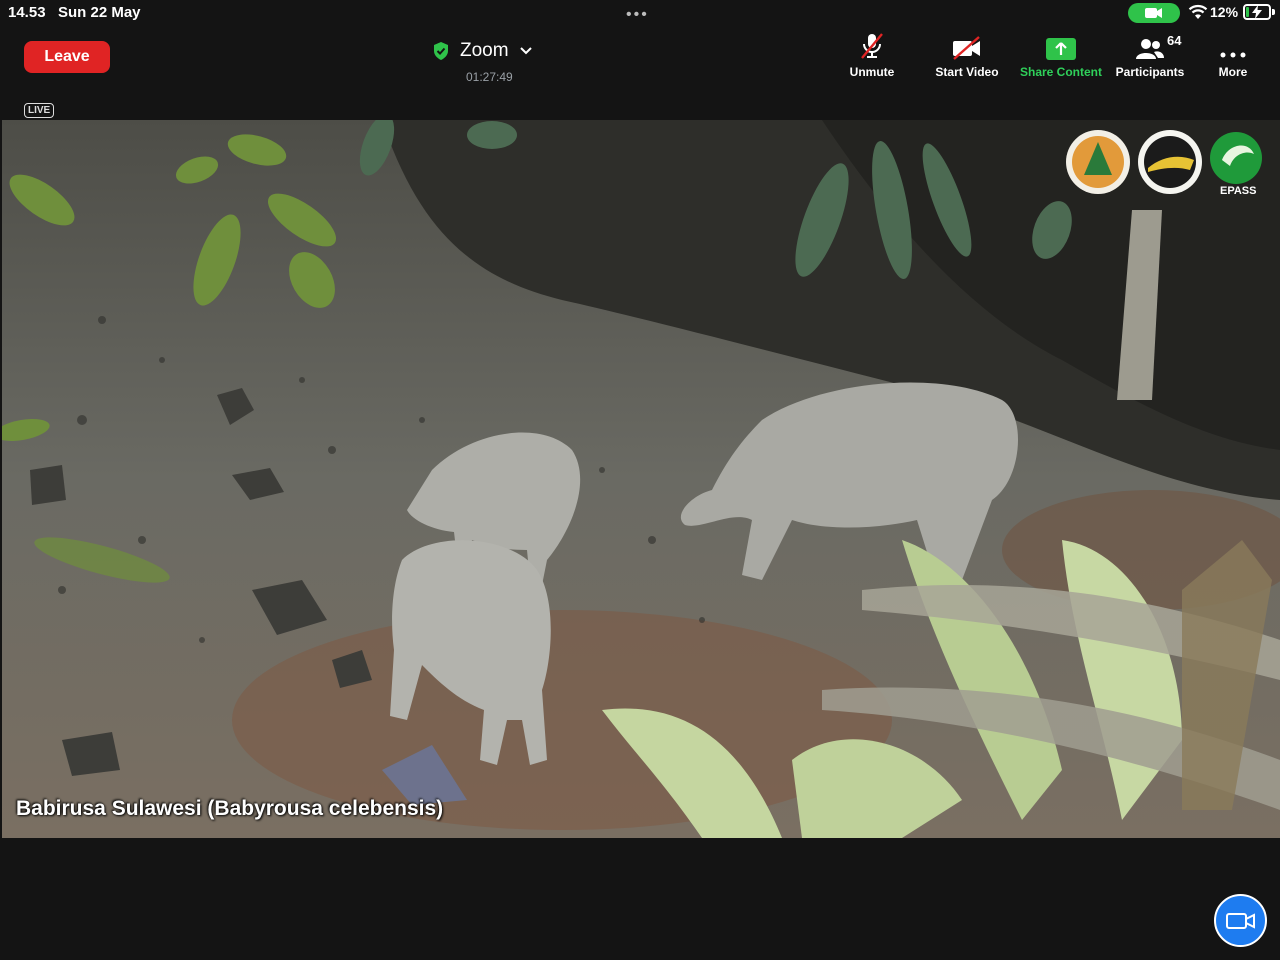 This screenshot has height=960, width=1280. What do you see at coordinates (967, 72) in the screenshot?
I see `start-video-label: Start Video` at bounding box center [967, 72].